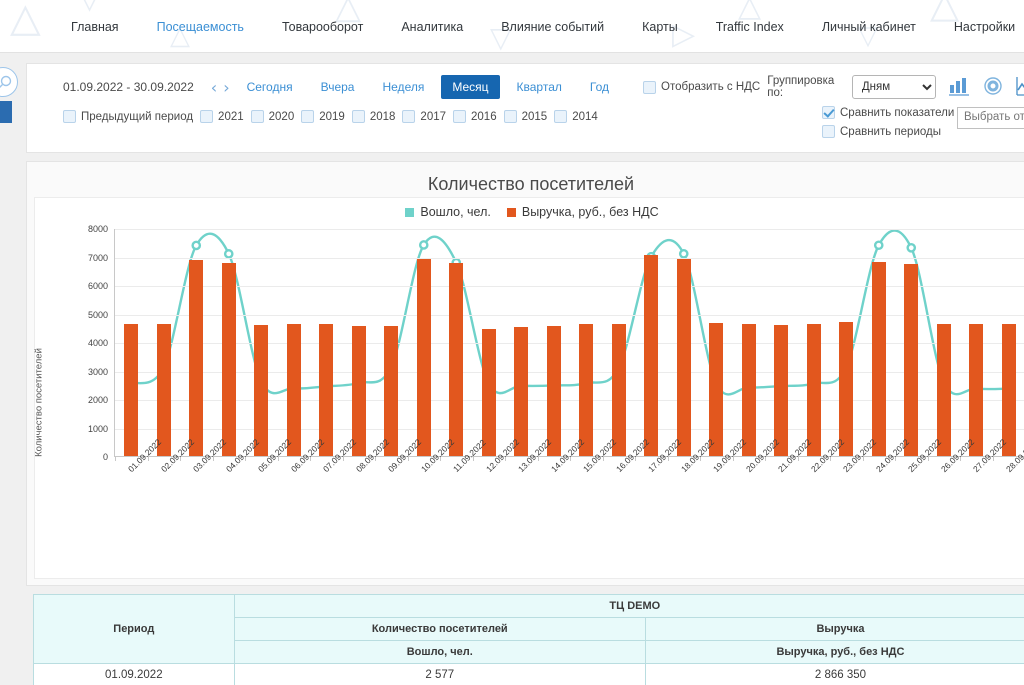  Describe the element at coordinates (993, 87) in the screenshot. I see `donut-chart-icon` at that location.